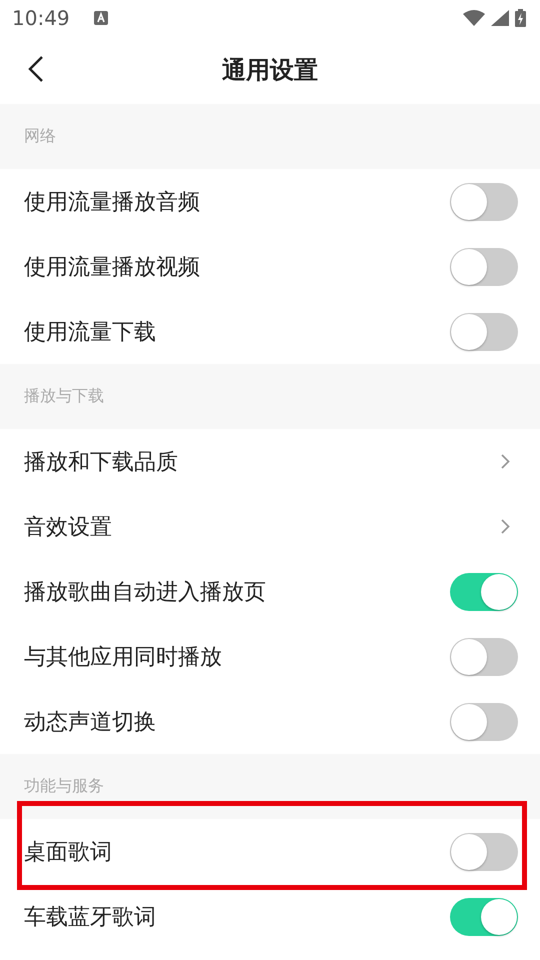 This screenshot has height=960, width=540. I want to click on section-header: 网络, so click(270, 136).